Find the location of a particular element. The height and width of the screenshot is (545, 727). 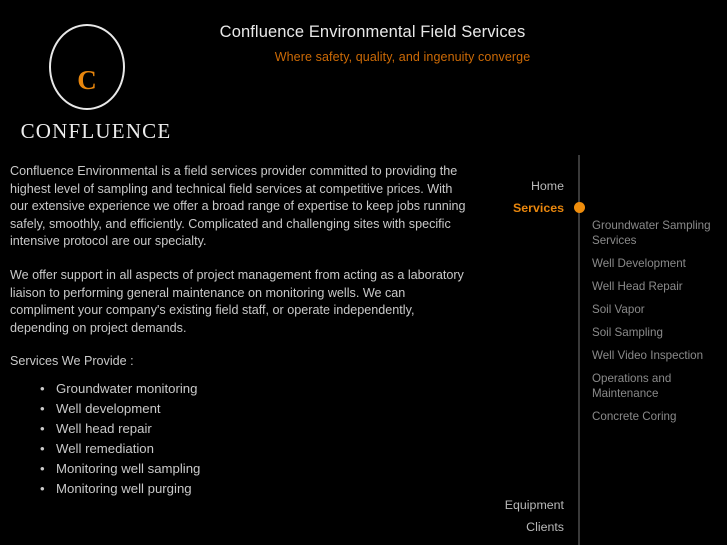

nav-item-equipment-label: Equipment is located at coordinates (534, 505).